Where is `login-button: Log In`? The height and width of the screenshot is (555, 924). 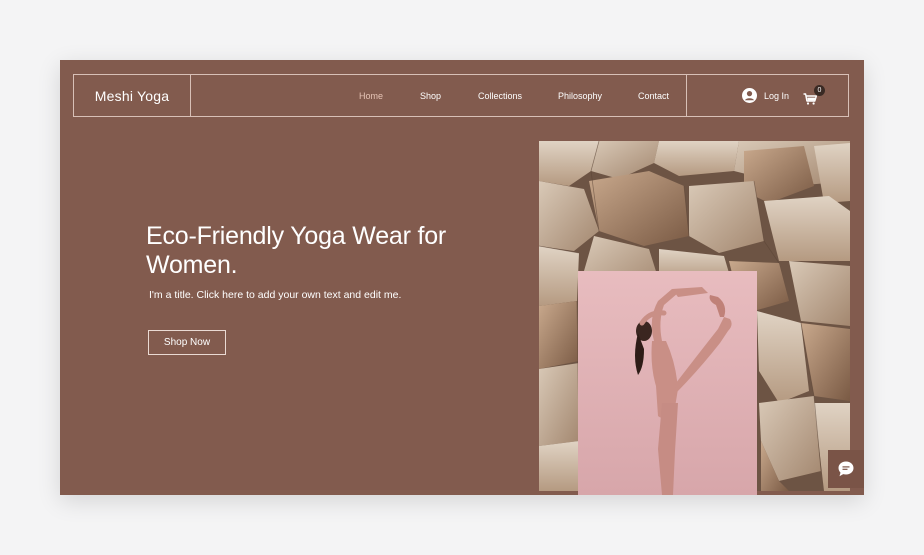
login-button: Log In is located at coordinates (765, 95).